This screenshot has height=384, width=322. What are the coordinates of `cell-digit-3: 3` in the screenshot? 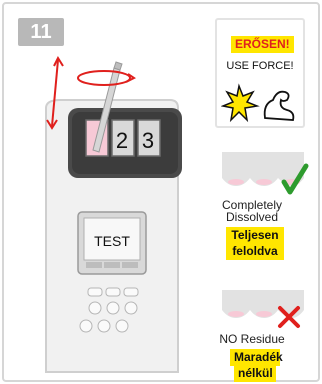 It's located at (148, 140).